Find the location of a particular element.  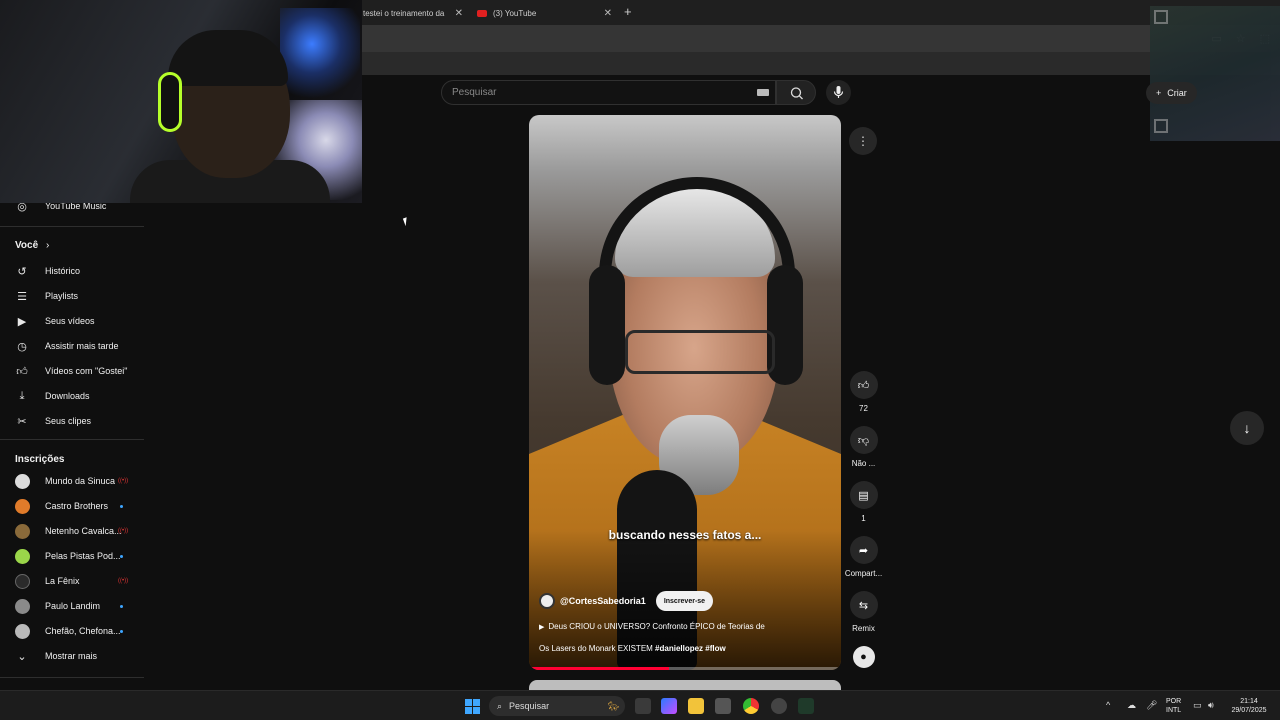

show-more-label: Mostrar mais is located at coordinates (71, 656).